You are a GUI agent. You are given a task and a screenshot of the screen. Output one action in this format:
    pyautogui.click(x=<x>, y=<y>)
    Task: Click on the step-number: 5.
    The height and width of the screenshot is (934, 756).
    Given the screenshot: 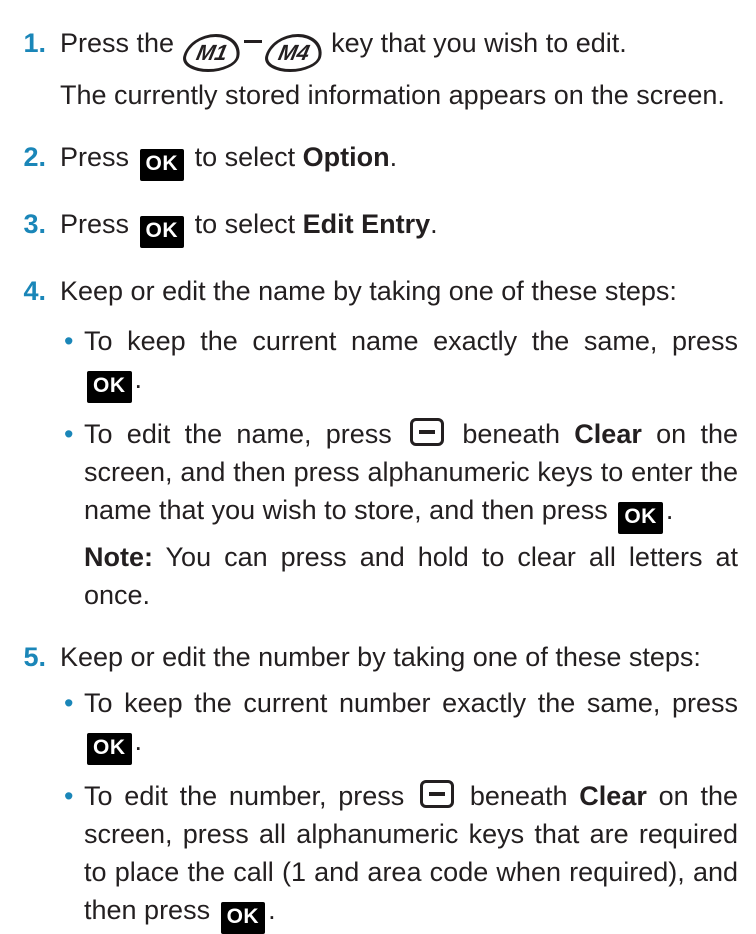 What is the action you would take?
    pyautogui.click(x=34, y=657)
    